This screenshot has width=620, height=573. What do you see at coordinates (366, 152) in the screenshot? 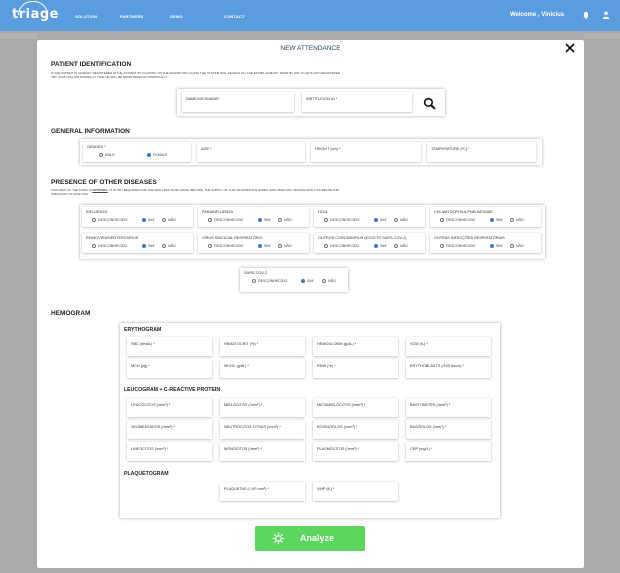
I see `height-field: HEIGHT (cm) *` at bounding box center [366, 152].